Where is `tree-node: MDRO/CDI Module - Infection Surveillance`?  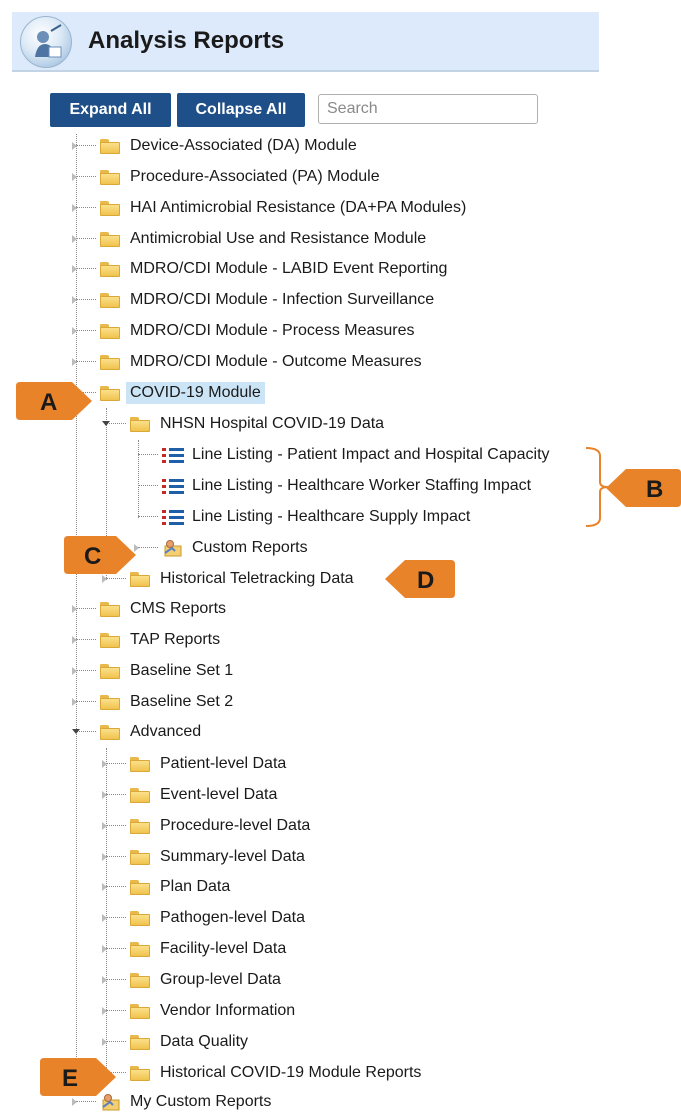
tree-node: MDRO/CDI Module - Infection Surveillance is located at coordinates (253, 300).